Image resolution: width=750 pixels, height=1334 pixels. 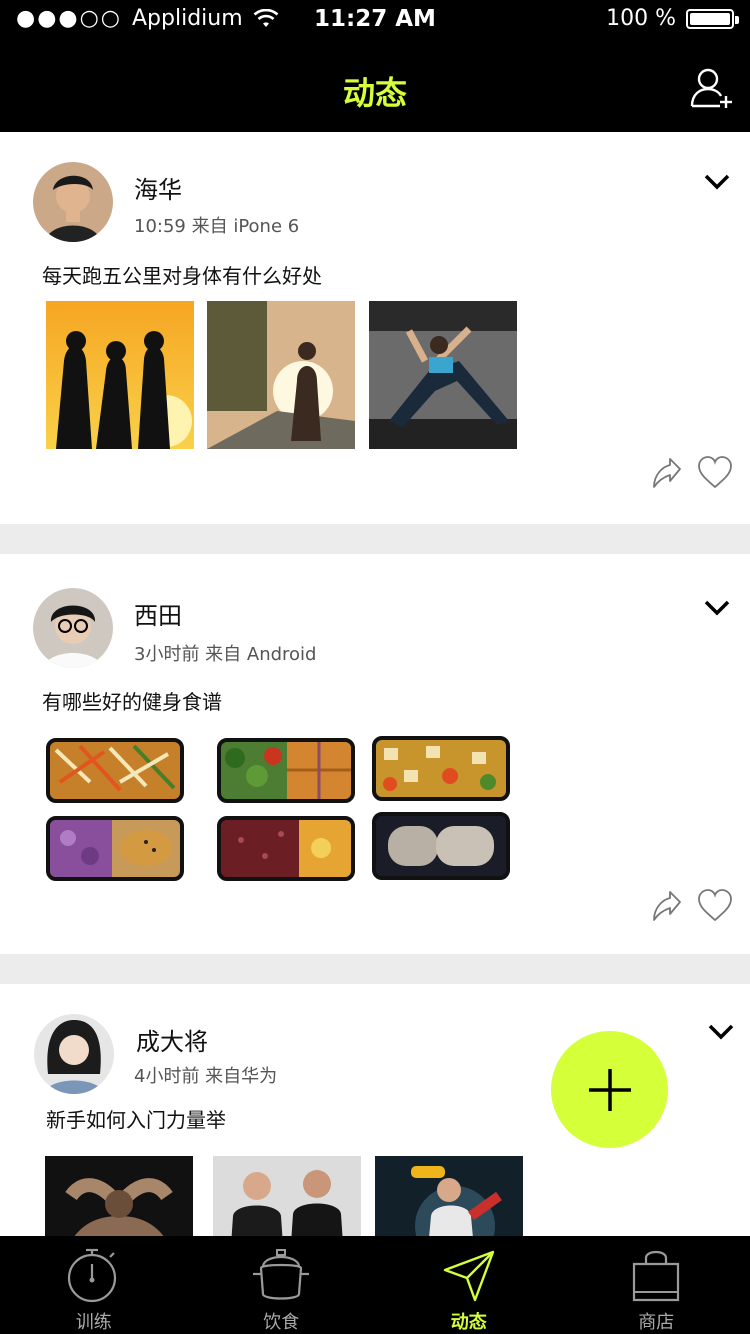 What do you see at coordinates (158, 613) in the screenshot?
I see `author-name: 西田` at bounding box center [158, 613].